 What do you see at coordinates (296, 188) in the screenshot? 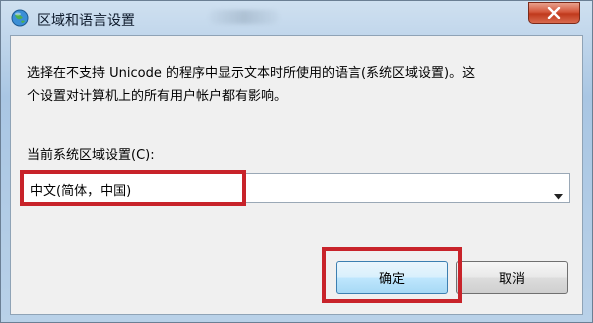
I see `system-locale-select: 中文(简体，中国)` at bounding box center [296, 188].